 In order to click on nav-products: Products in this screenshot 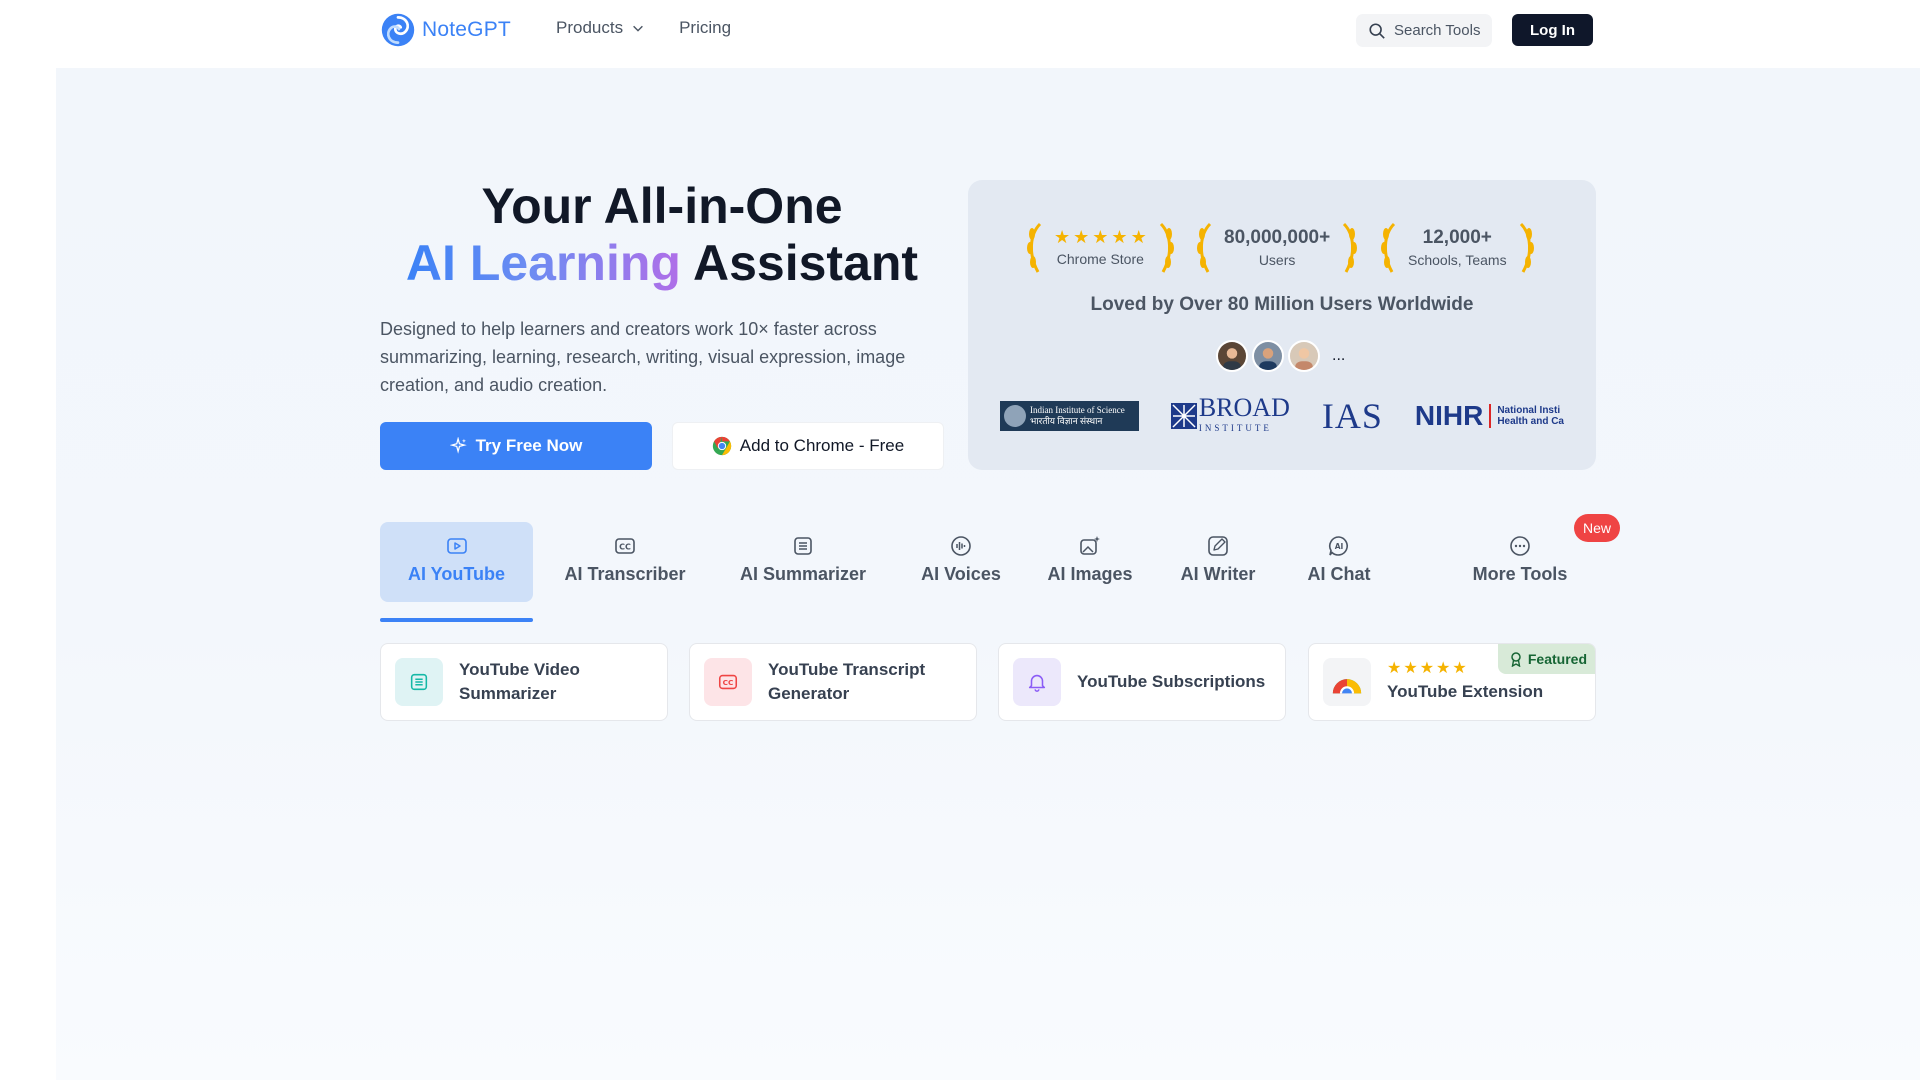, I will do `click(600, 28)`.